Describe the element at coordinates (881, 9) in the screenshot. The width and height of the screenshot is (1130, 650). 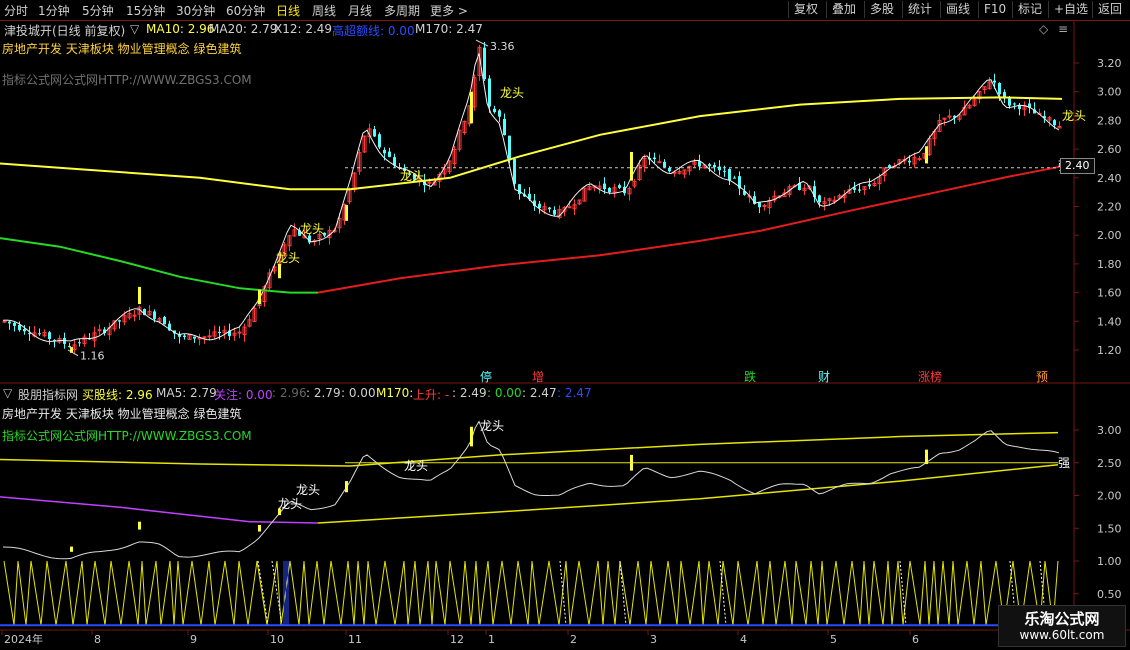
I see `toolbar-button-2: 多股` at that location.